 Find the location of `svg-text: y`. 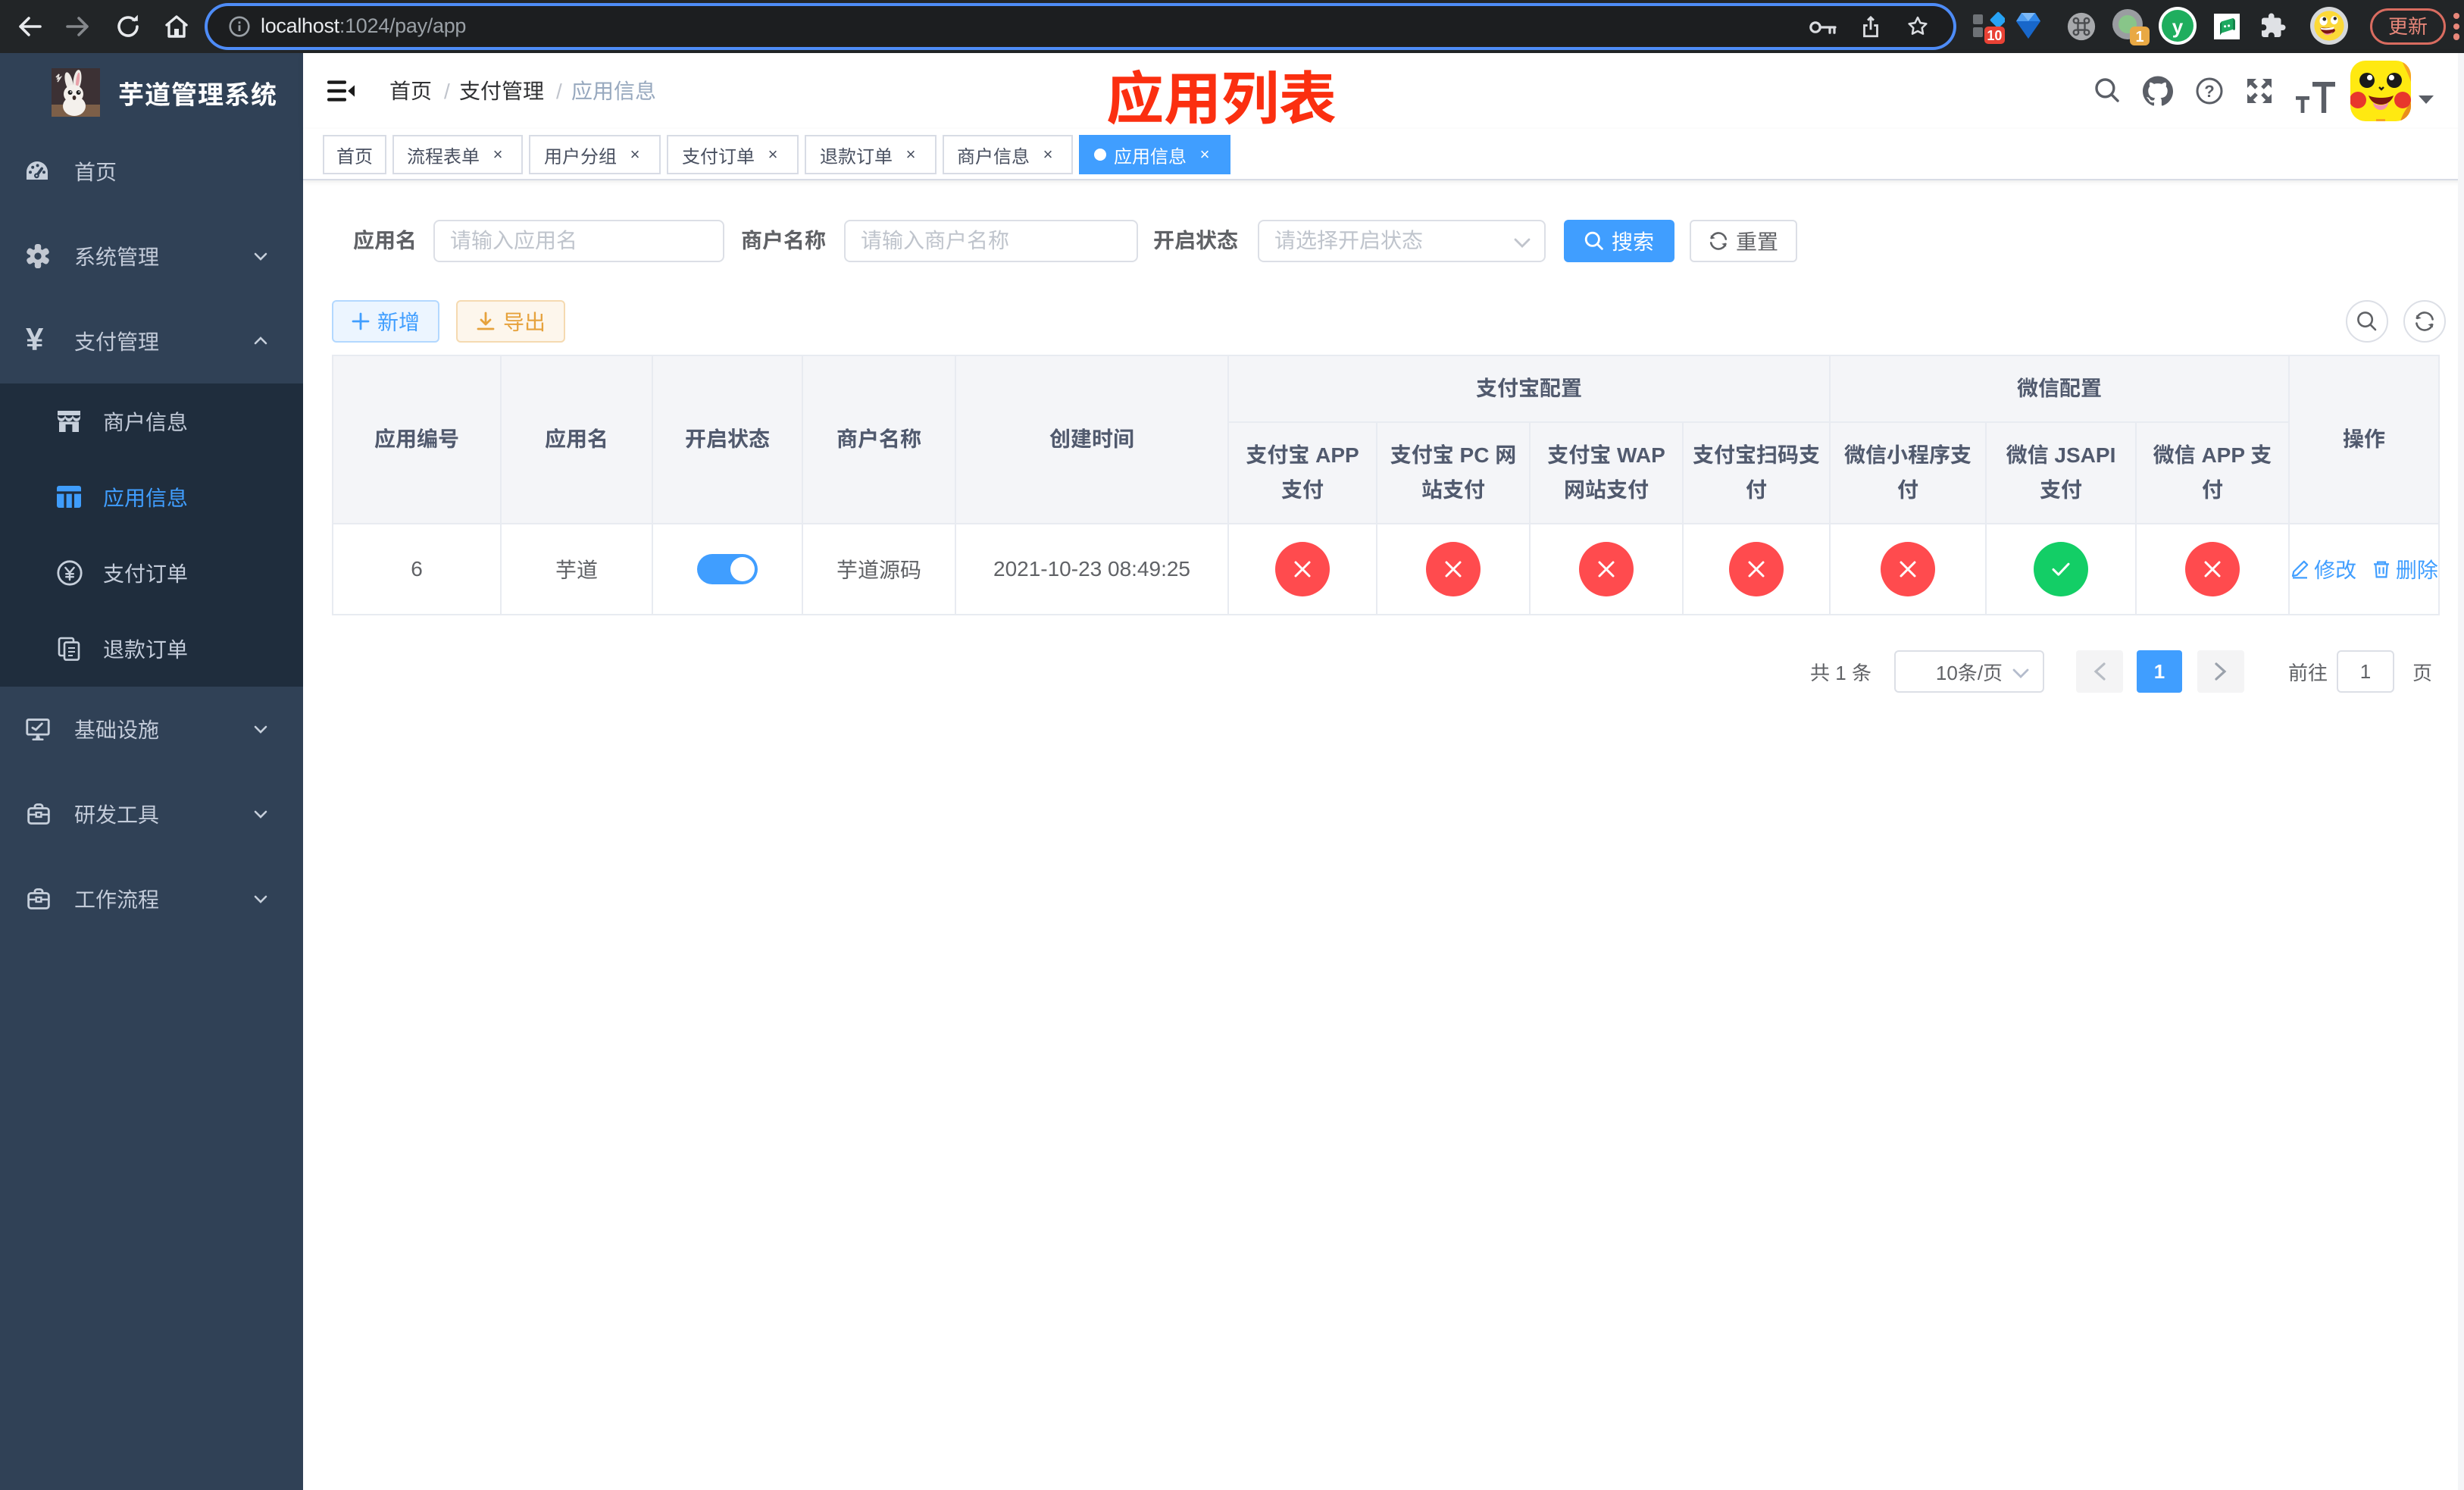

svg-text: y is located at coordinates (2178, 27).